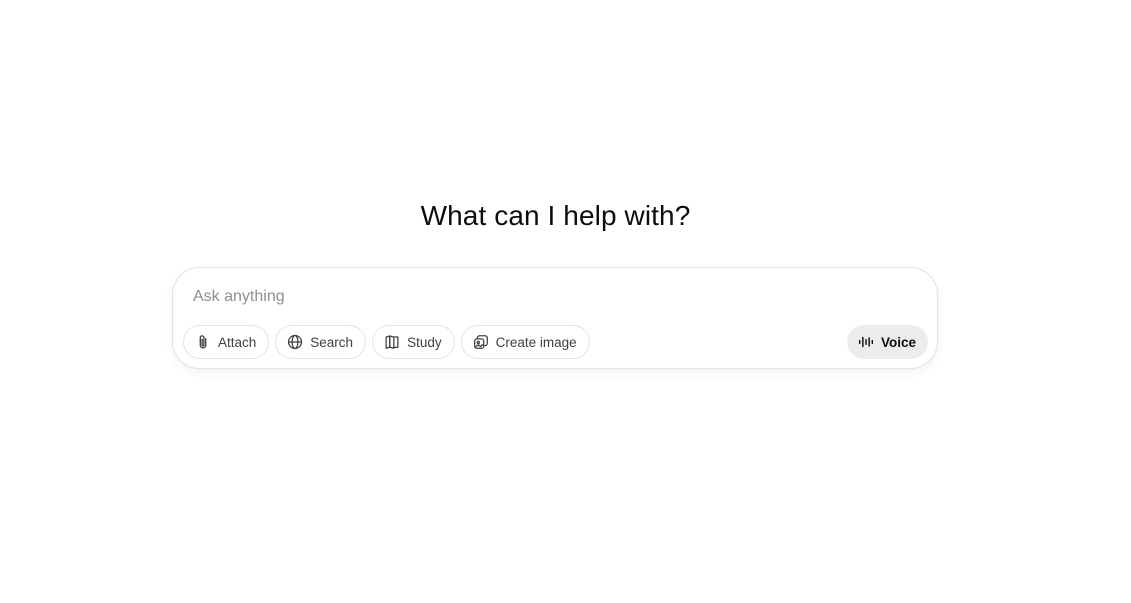 The image size is (1131, 603). What do you see at coordinates (553, 297) in the screenshot?
I see `prompt-input` at bounding box center [553, 297].